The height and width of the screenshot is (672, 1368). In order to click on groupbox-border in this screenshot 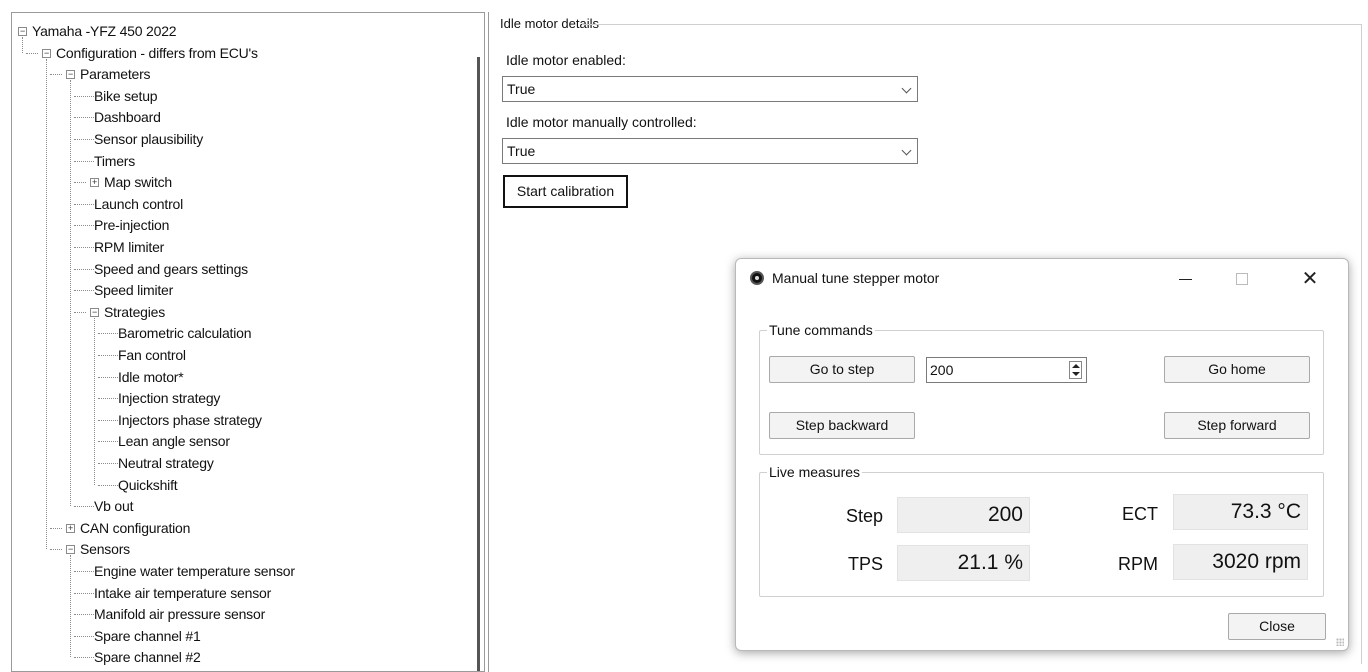, I will do `click(972, 24)`.